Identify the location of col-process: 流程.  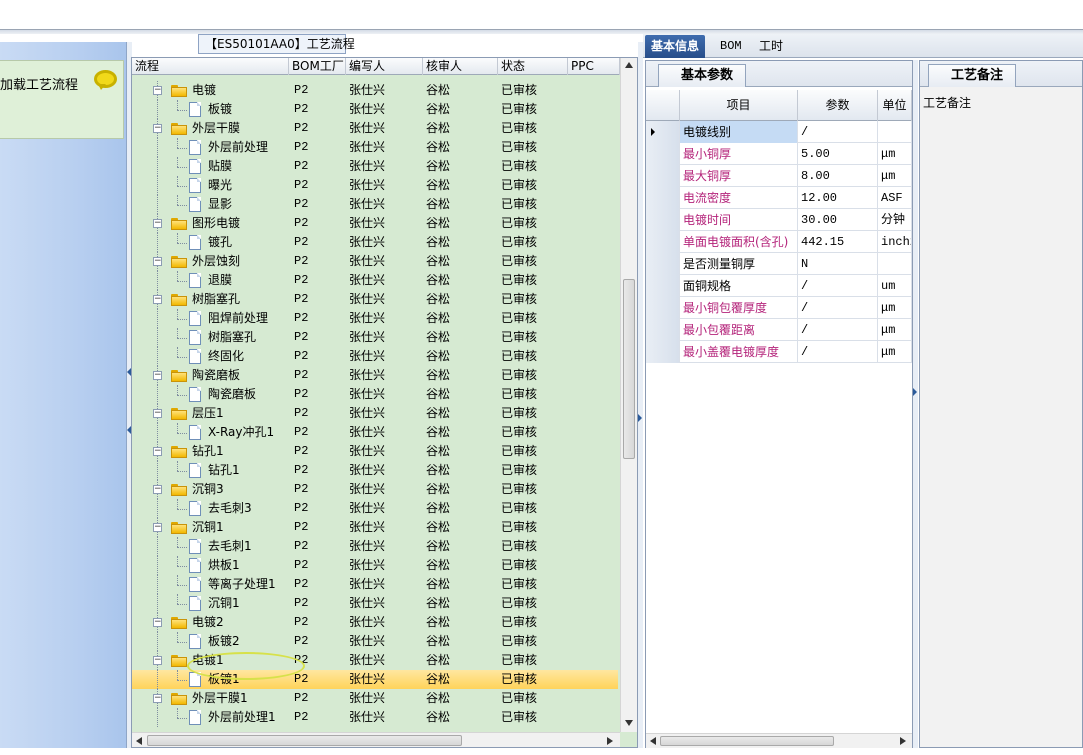
(210, 66).